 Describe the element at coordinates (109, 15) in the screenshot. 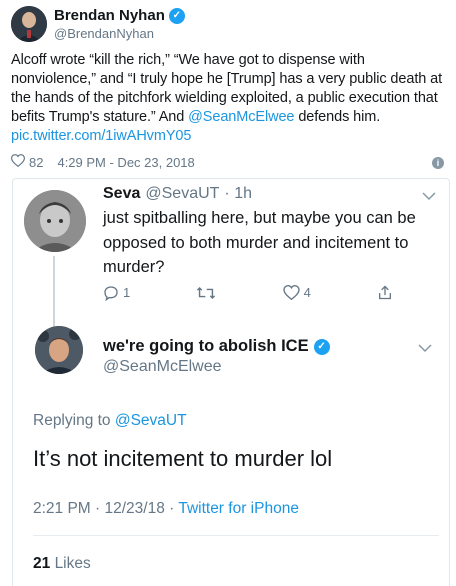

I see `outer-author-name-text: Brendan Nyhan` at that location.